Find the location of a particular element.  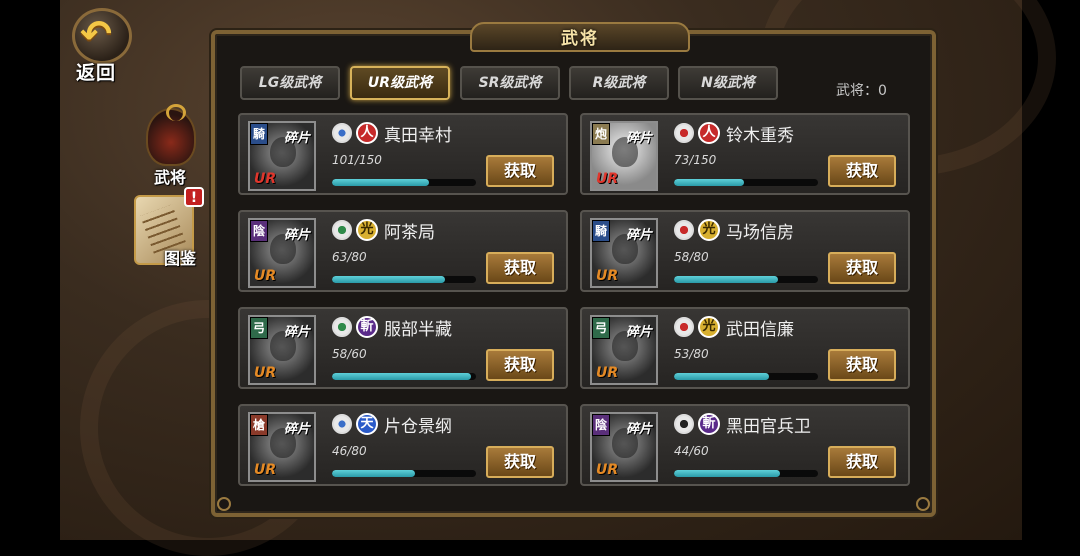

warrior-shard-card: 騎碎片 UR 人真田幸村 101/150 获取 is located at coordinates (403, 154).